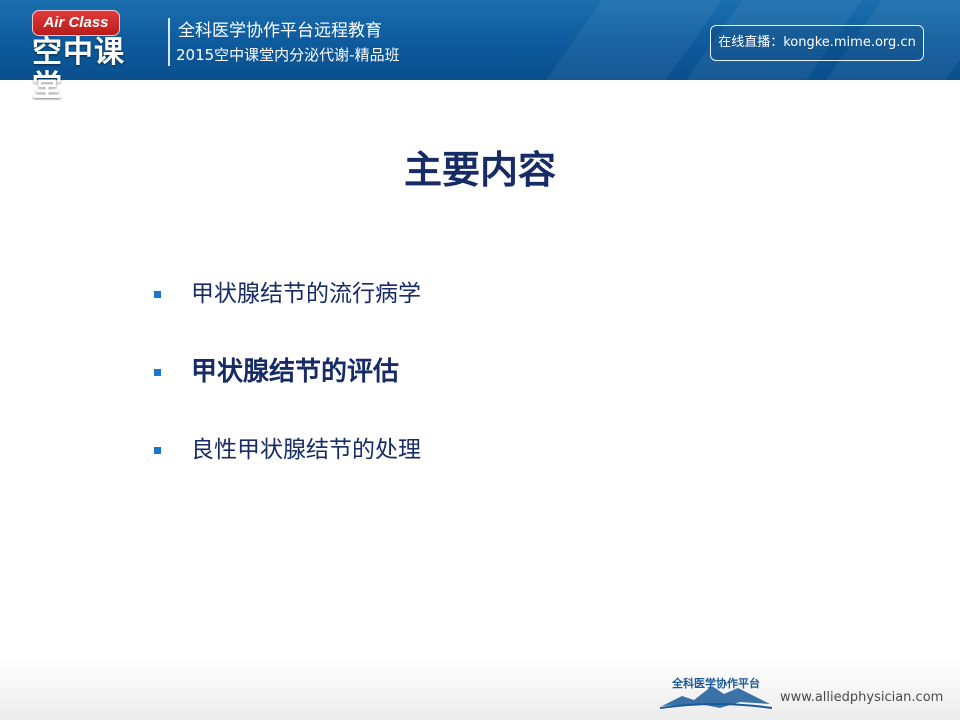 Image resolution: width=960 pixels, height=720 pixels. I want to click on header-divider, so click(169, 42).